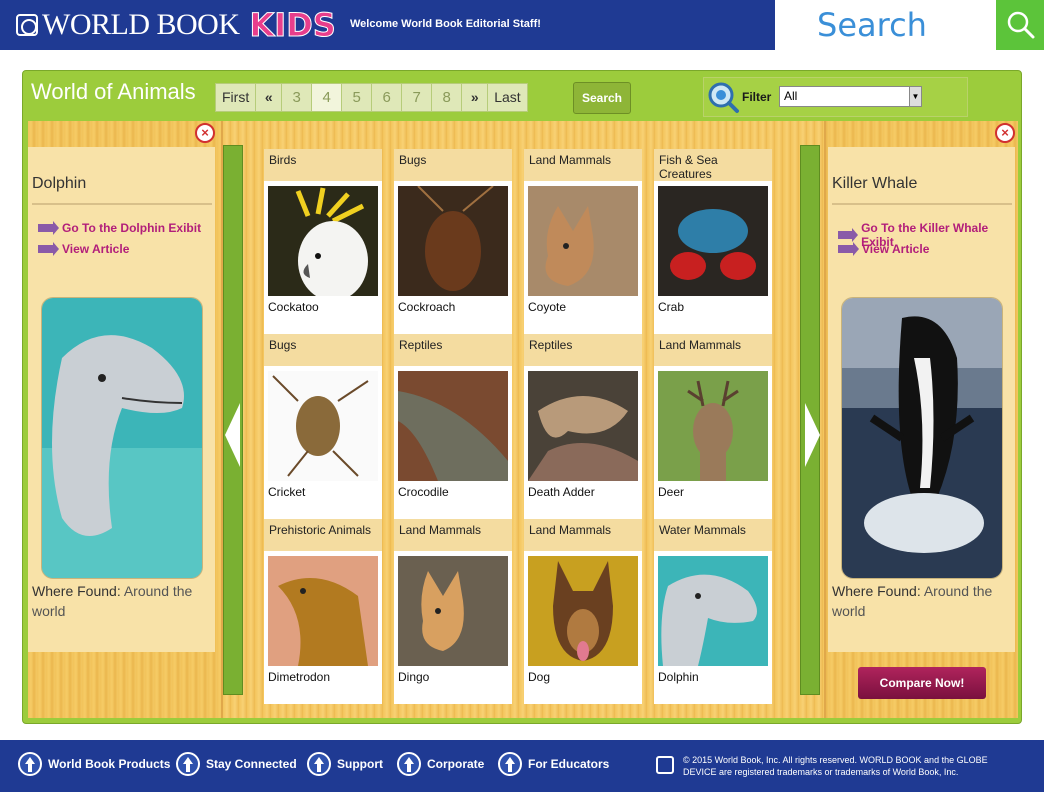 The width and height of the screenshot is (1044, 792). I want to click on dolphin-photo, so click(122, 438).